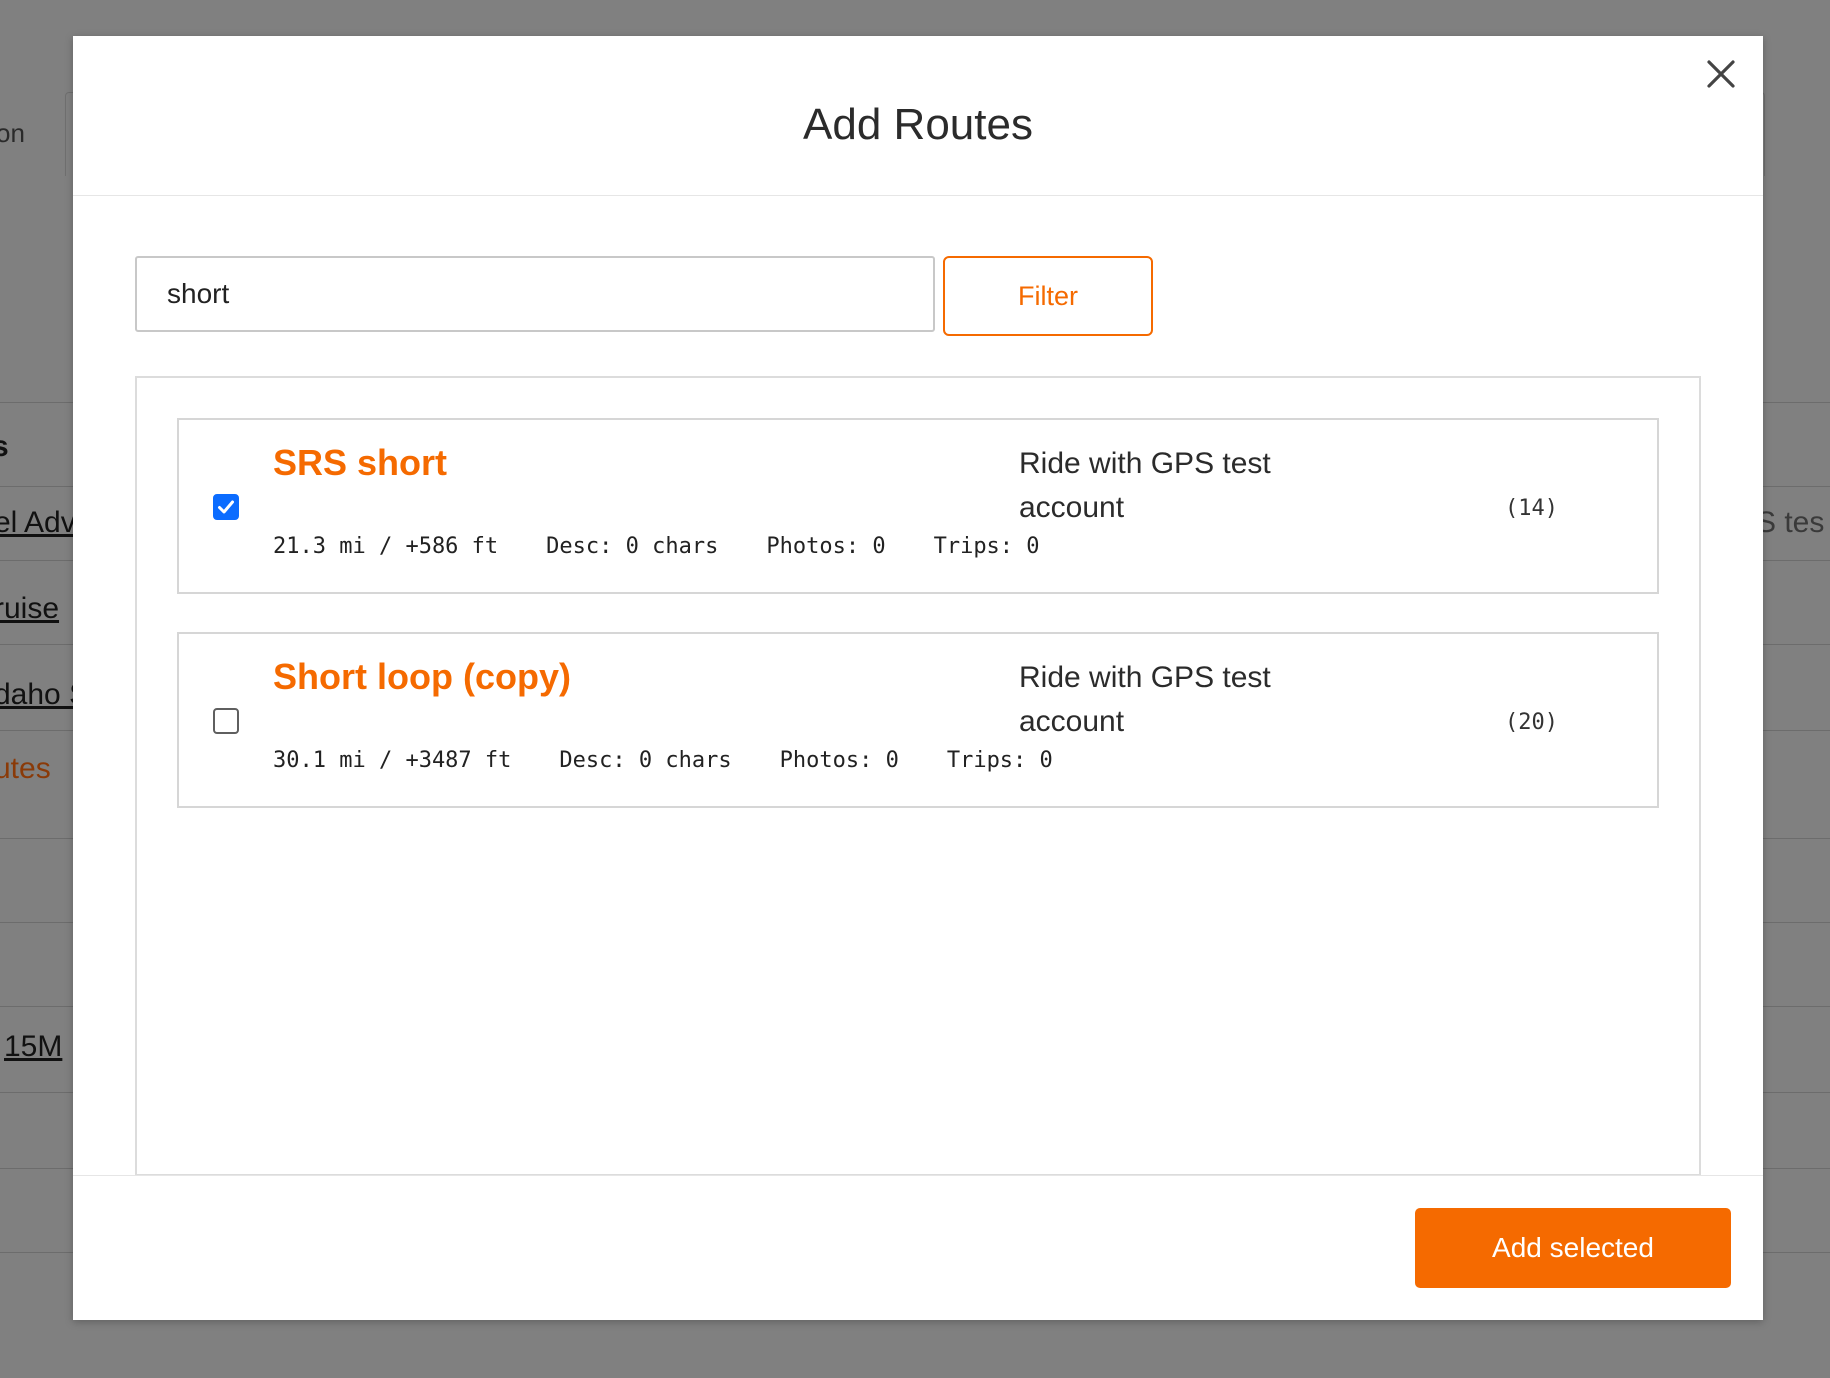 Image resolution: width=1830 pixels, height=1378 pixels. What do you see at coordinates (38, 522) in the screenshot?
I see `background-row-link: el Adv` at bounding box center [38, 522].